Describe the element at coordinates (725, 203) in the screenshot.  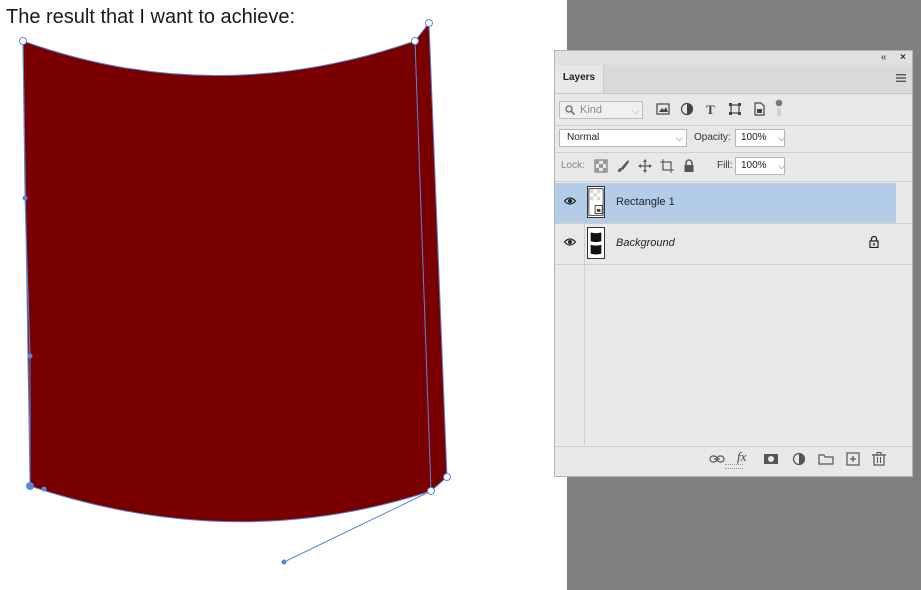
I see `layer-row-rectangle-1: Rectangle 1` at that location.